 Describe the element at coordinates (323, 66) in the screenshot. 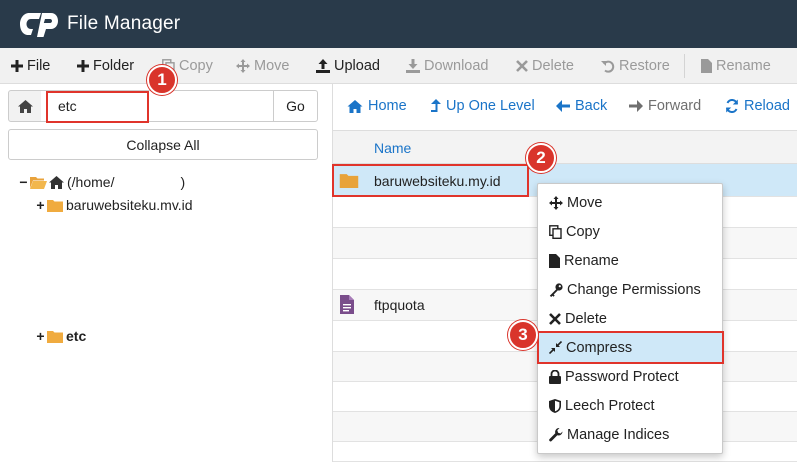

I see `upload-icon` at that location.